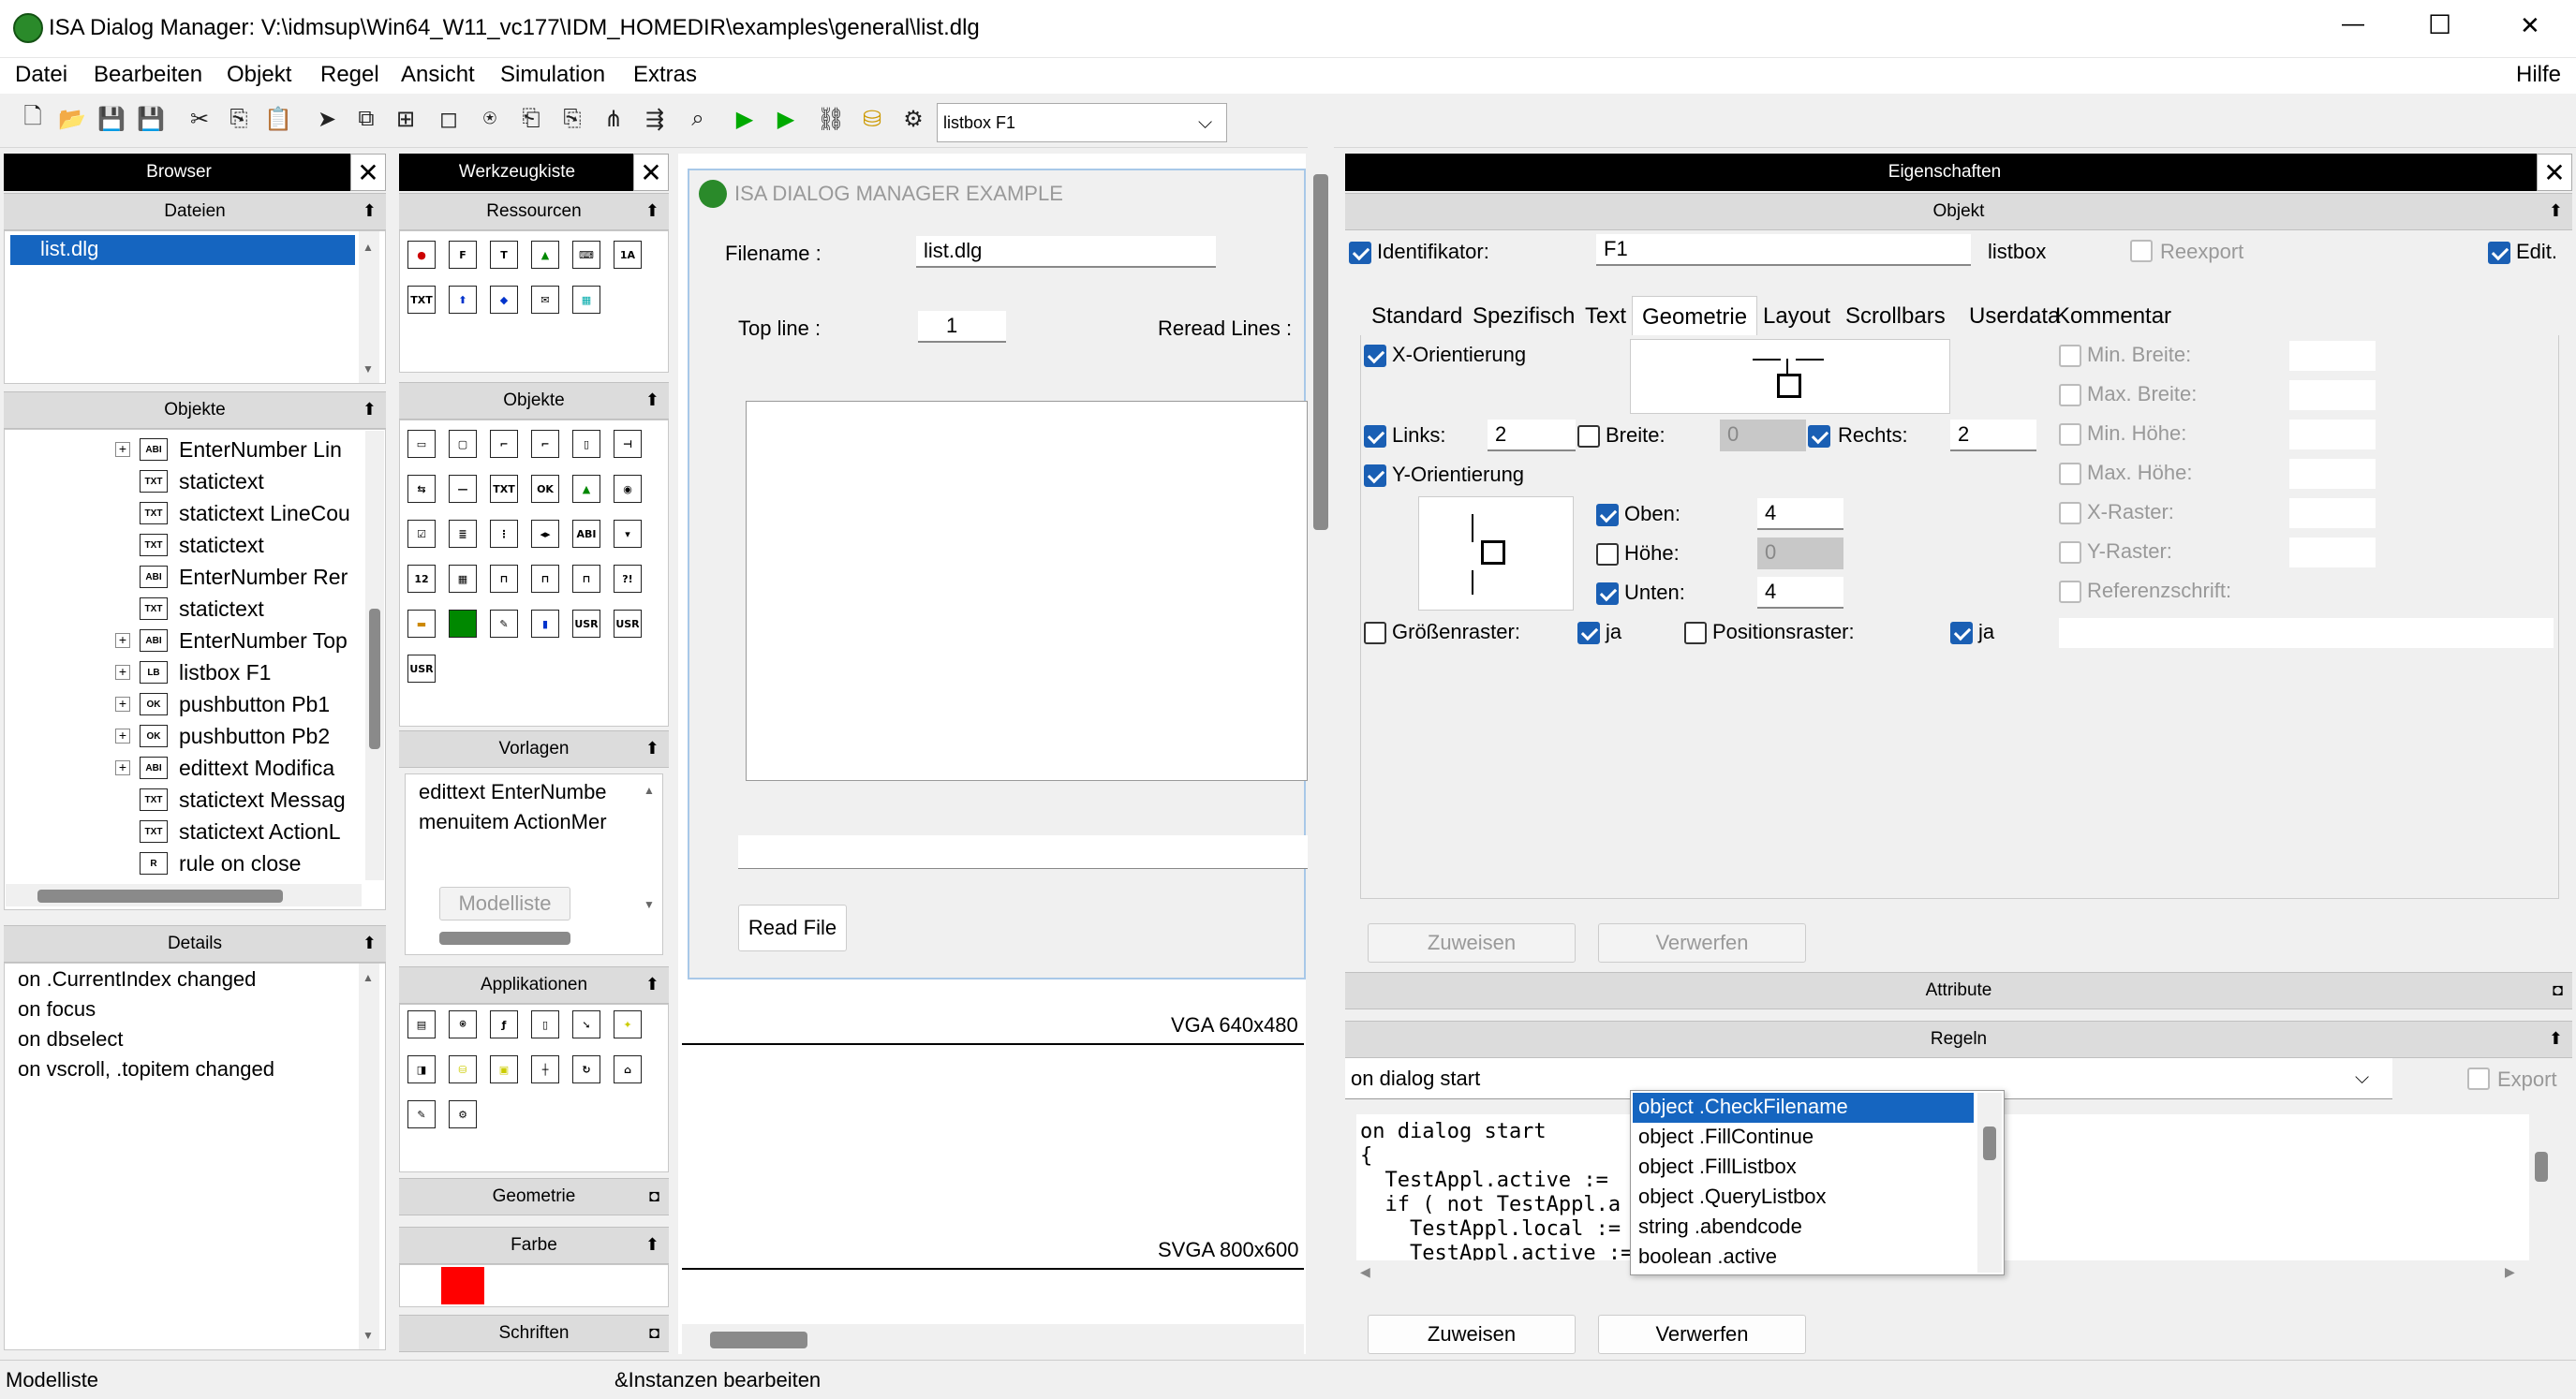 The width and height of the screenshot is (2576, 1399). What do you see at coordinates (422, 1069) in the screenshot?
I see `dialog-icon: ◨` at bounding box center [422, 1069].